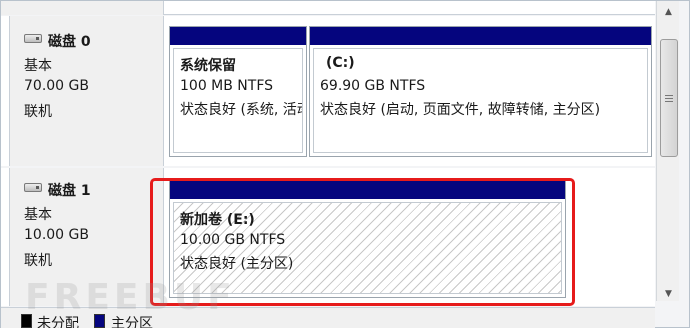  I want to click on disk-info-0: 磁盘 0 基本 70.00 GB 联机, so click(86, 91).